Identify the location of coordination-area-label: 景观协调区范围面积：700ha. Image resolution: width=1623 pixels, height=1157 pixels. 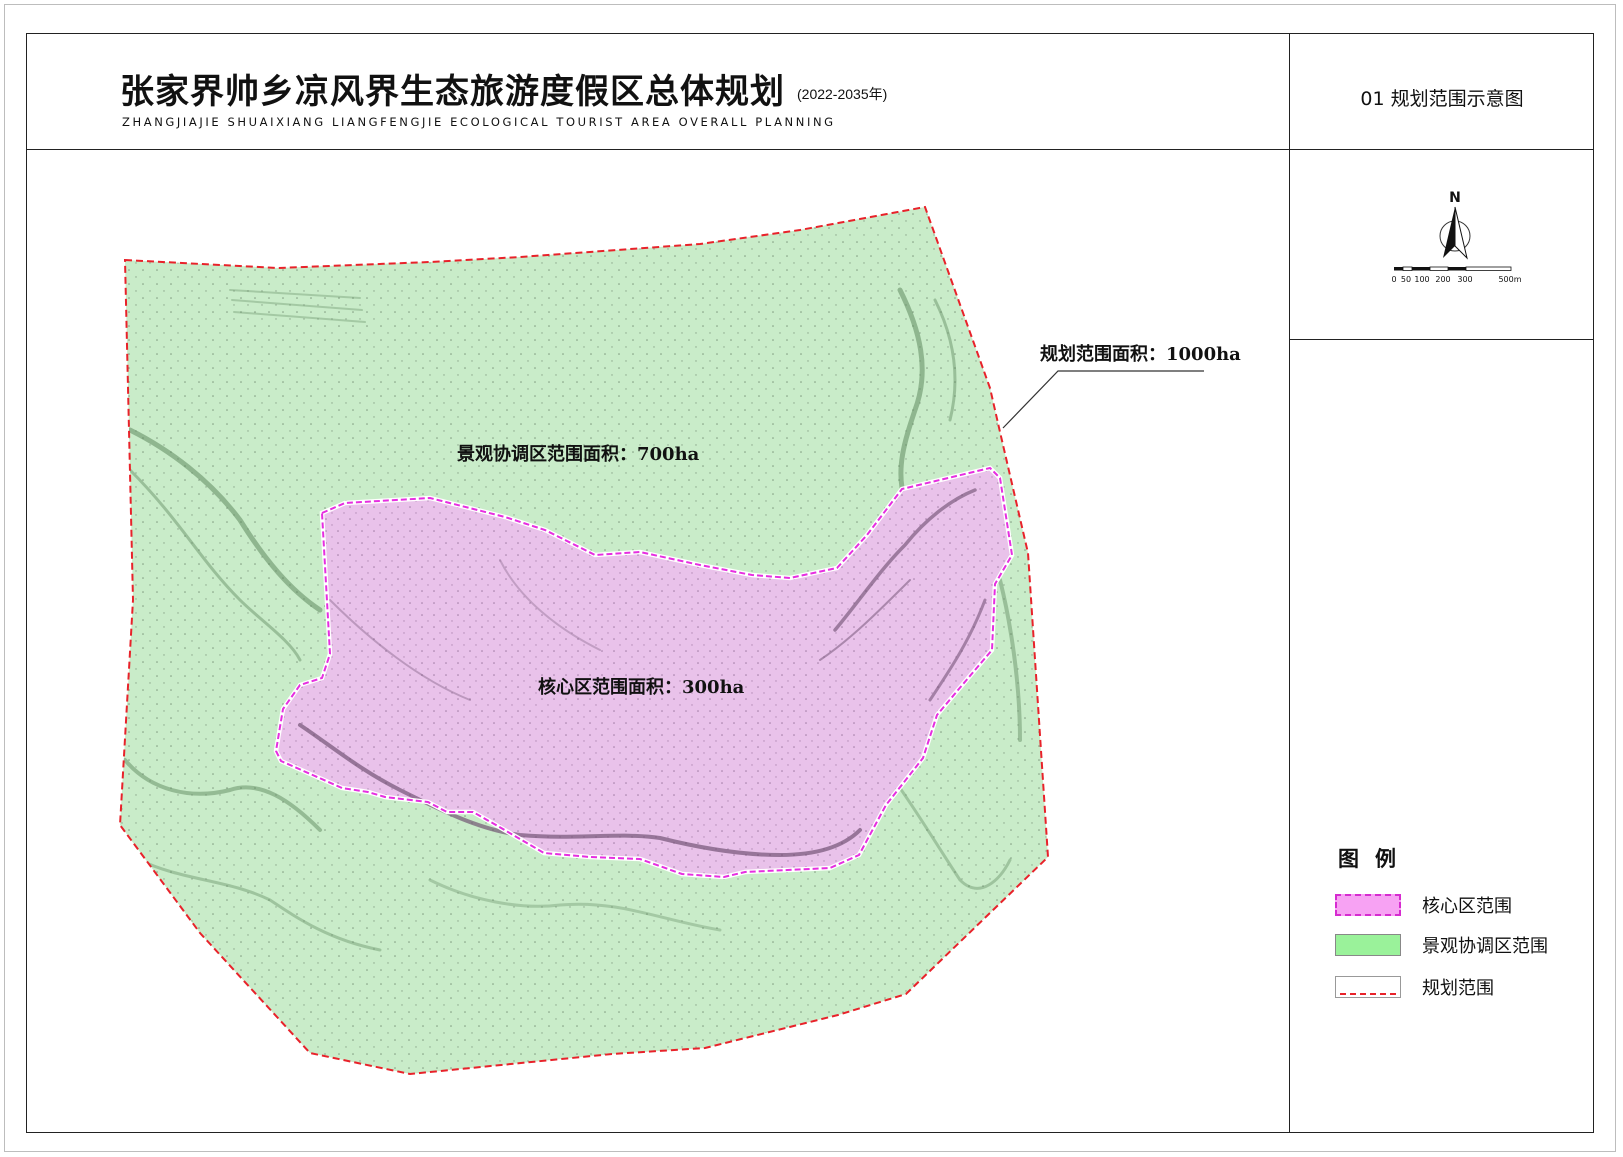
(578, 454).